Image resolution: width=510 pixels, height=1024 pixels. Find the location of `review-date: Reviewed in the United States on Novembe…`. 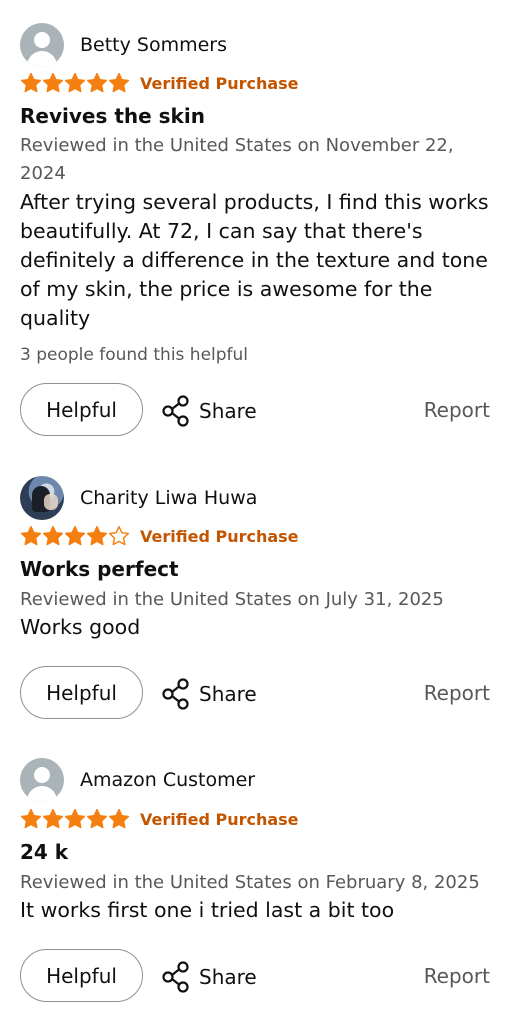

review-date: Reviewed in the United States on Novembe… is located at coordinates (237, 159).